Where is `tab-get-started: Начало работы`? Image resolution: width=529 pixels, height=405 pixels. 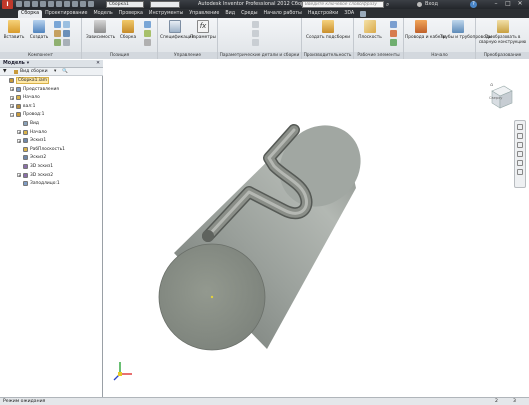 tab-get-started: Начало работы is located at coordinates (283, 14).